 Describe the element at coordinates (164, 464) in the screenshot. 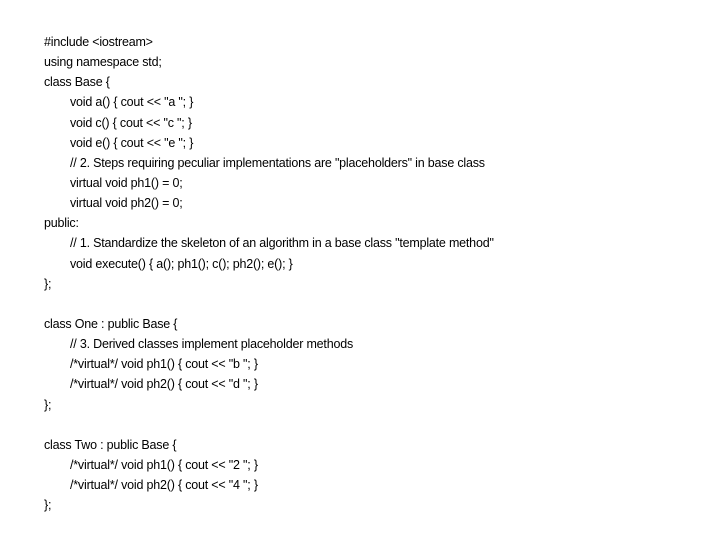

I see `code-line: /*virtual*/ void ph1() { cout << "2 "; }` at that location.